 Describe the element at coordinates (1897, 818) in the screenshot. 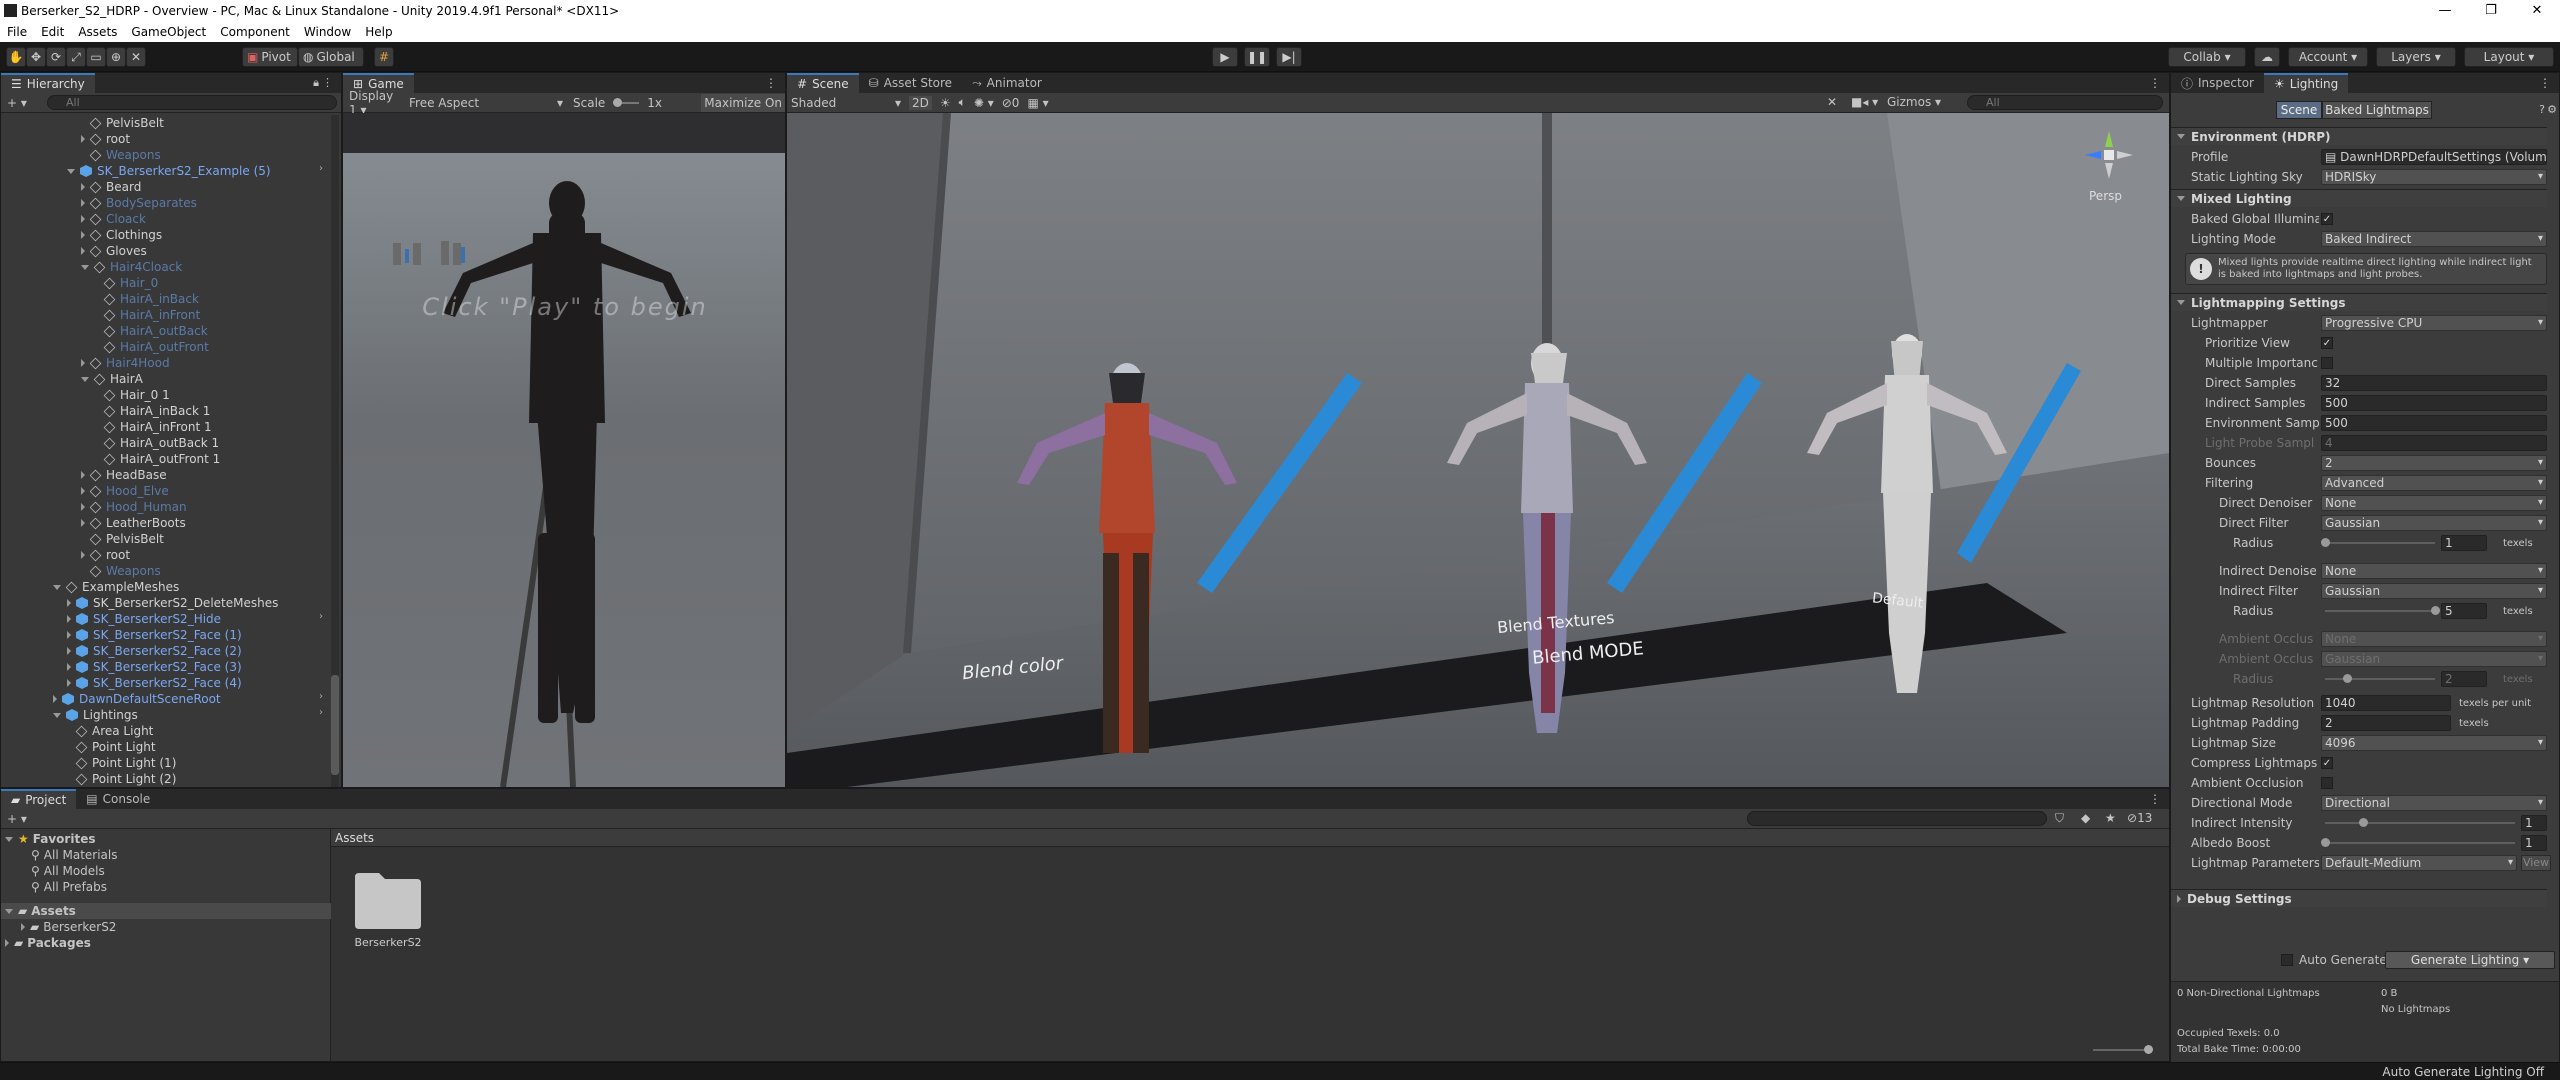

I see `project-search-input` at that location.